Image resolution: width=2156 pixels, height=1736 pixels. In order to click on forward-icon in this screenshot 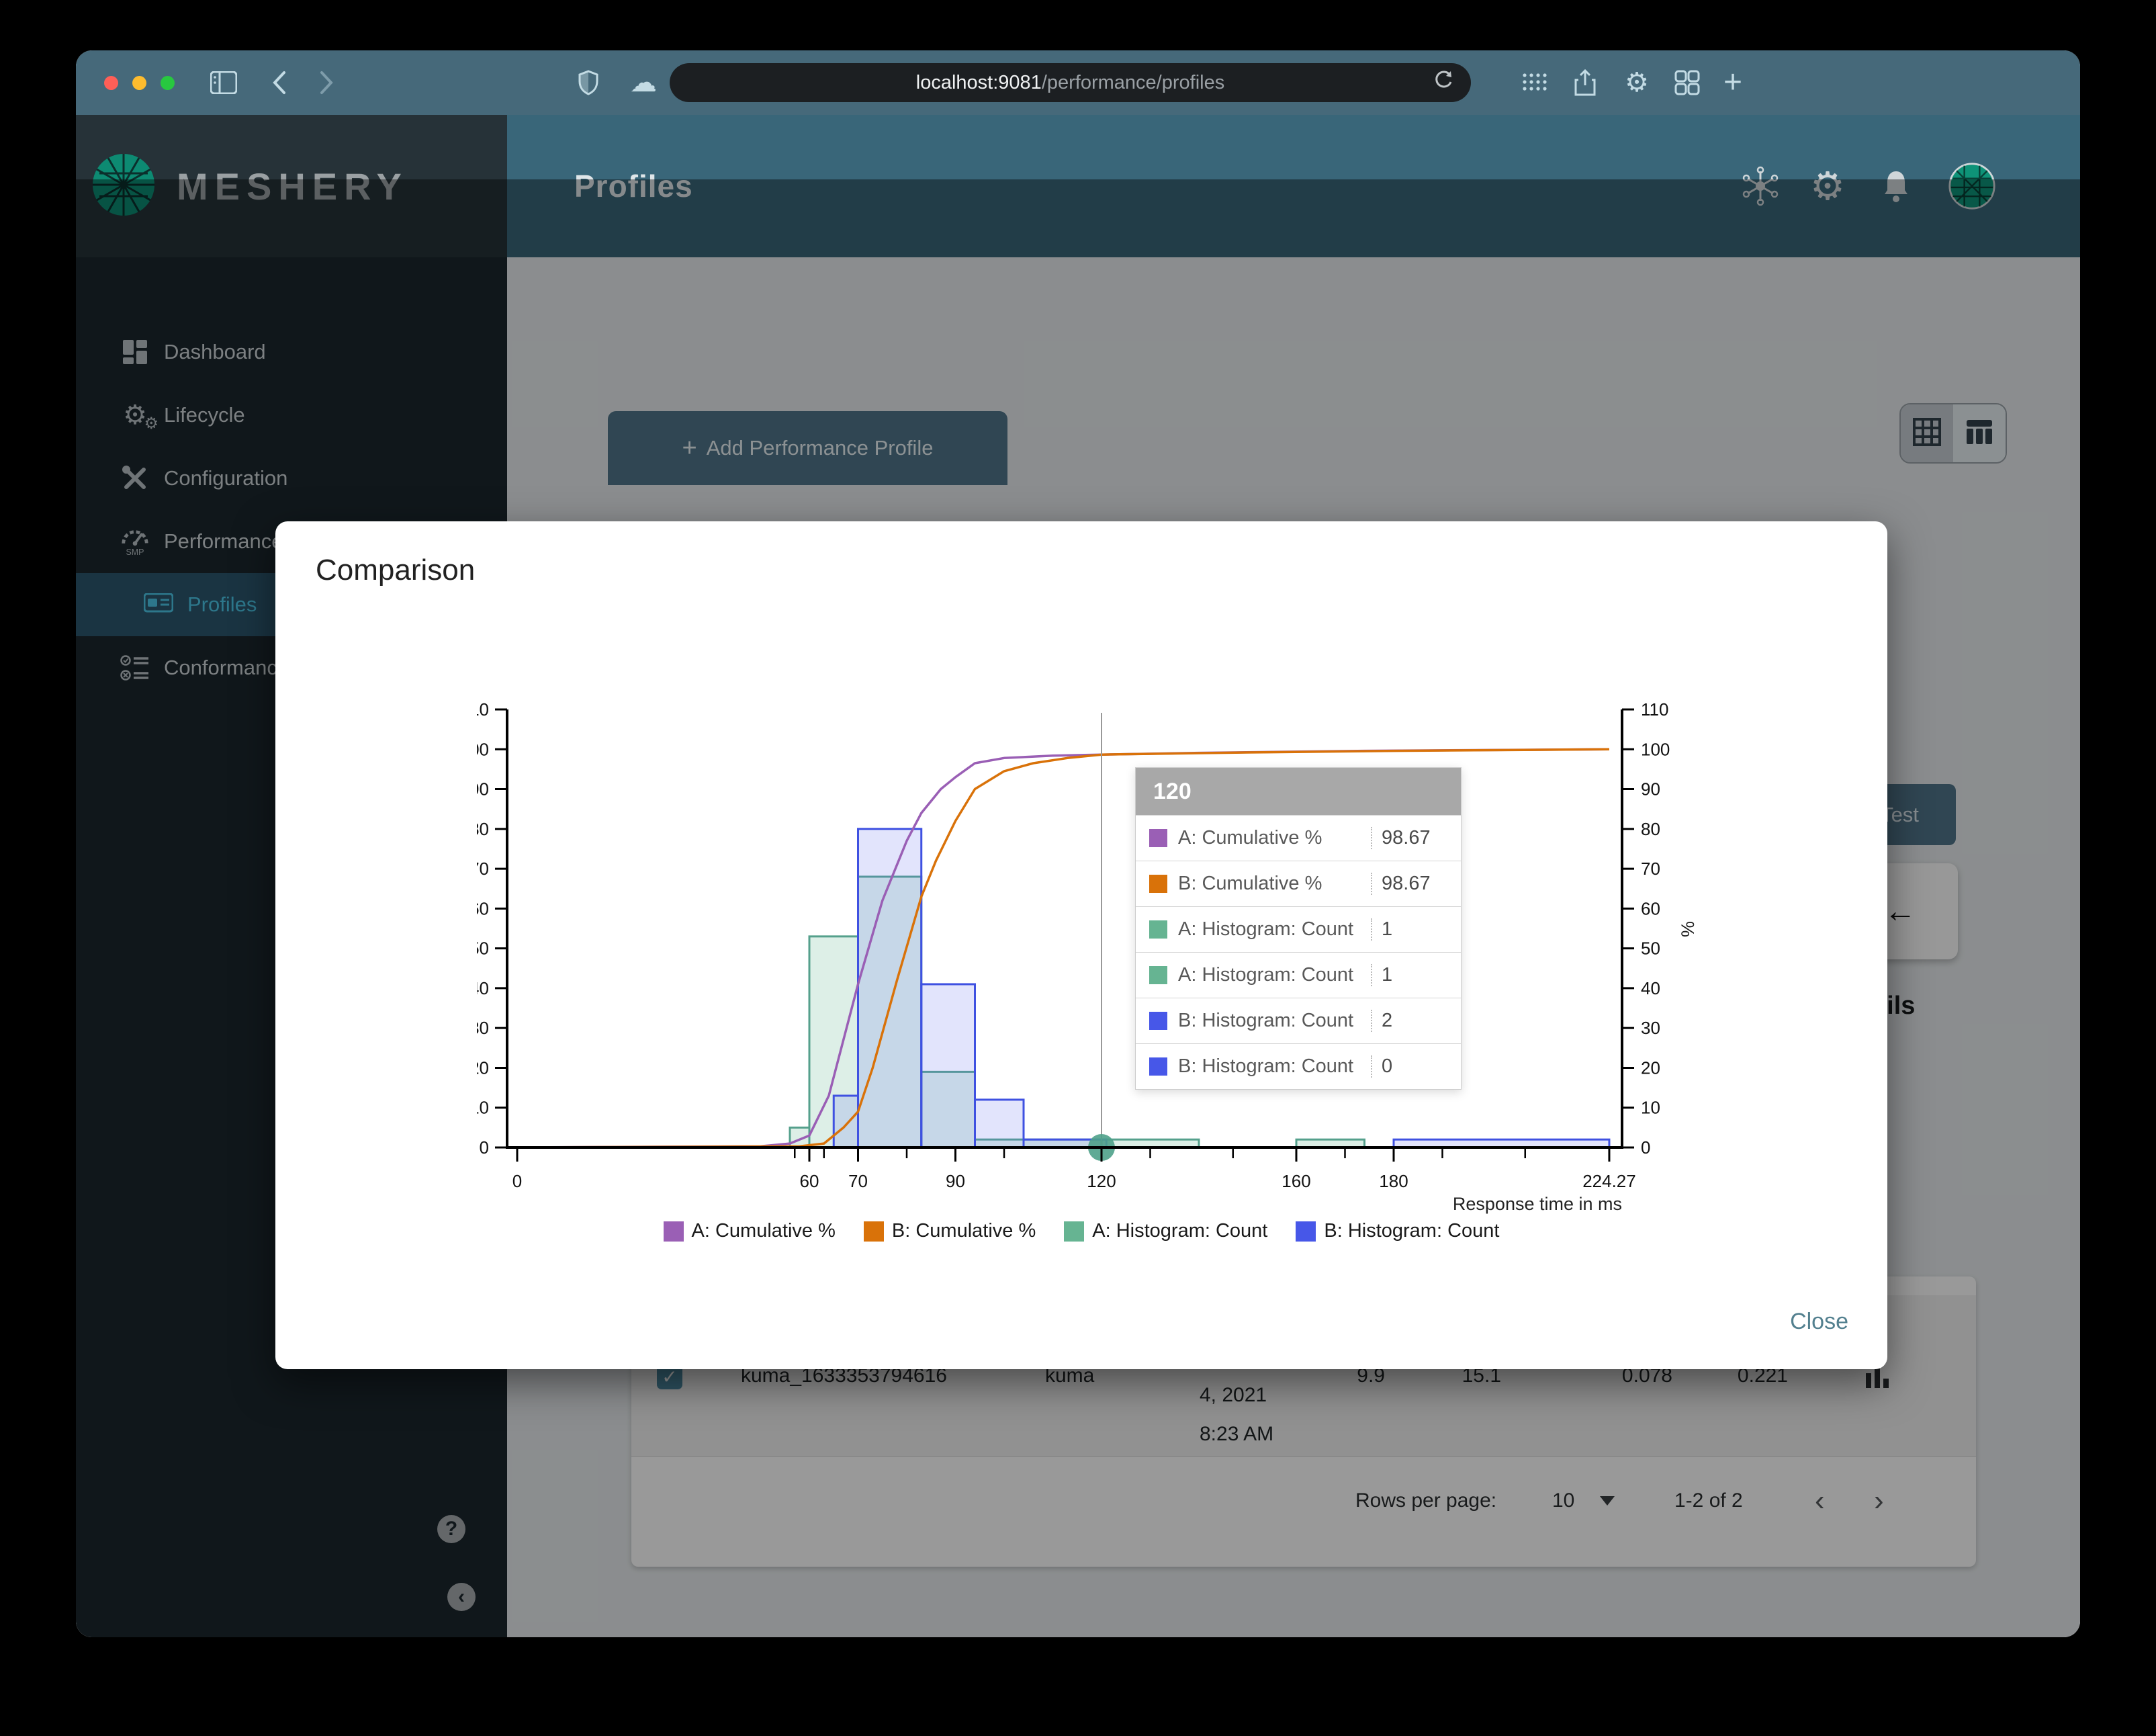, I will do `click(326, 82)`.